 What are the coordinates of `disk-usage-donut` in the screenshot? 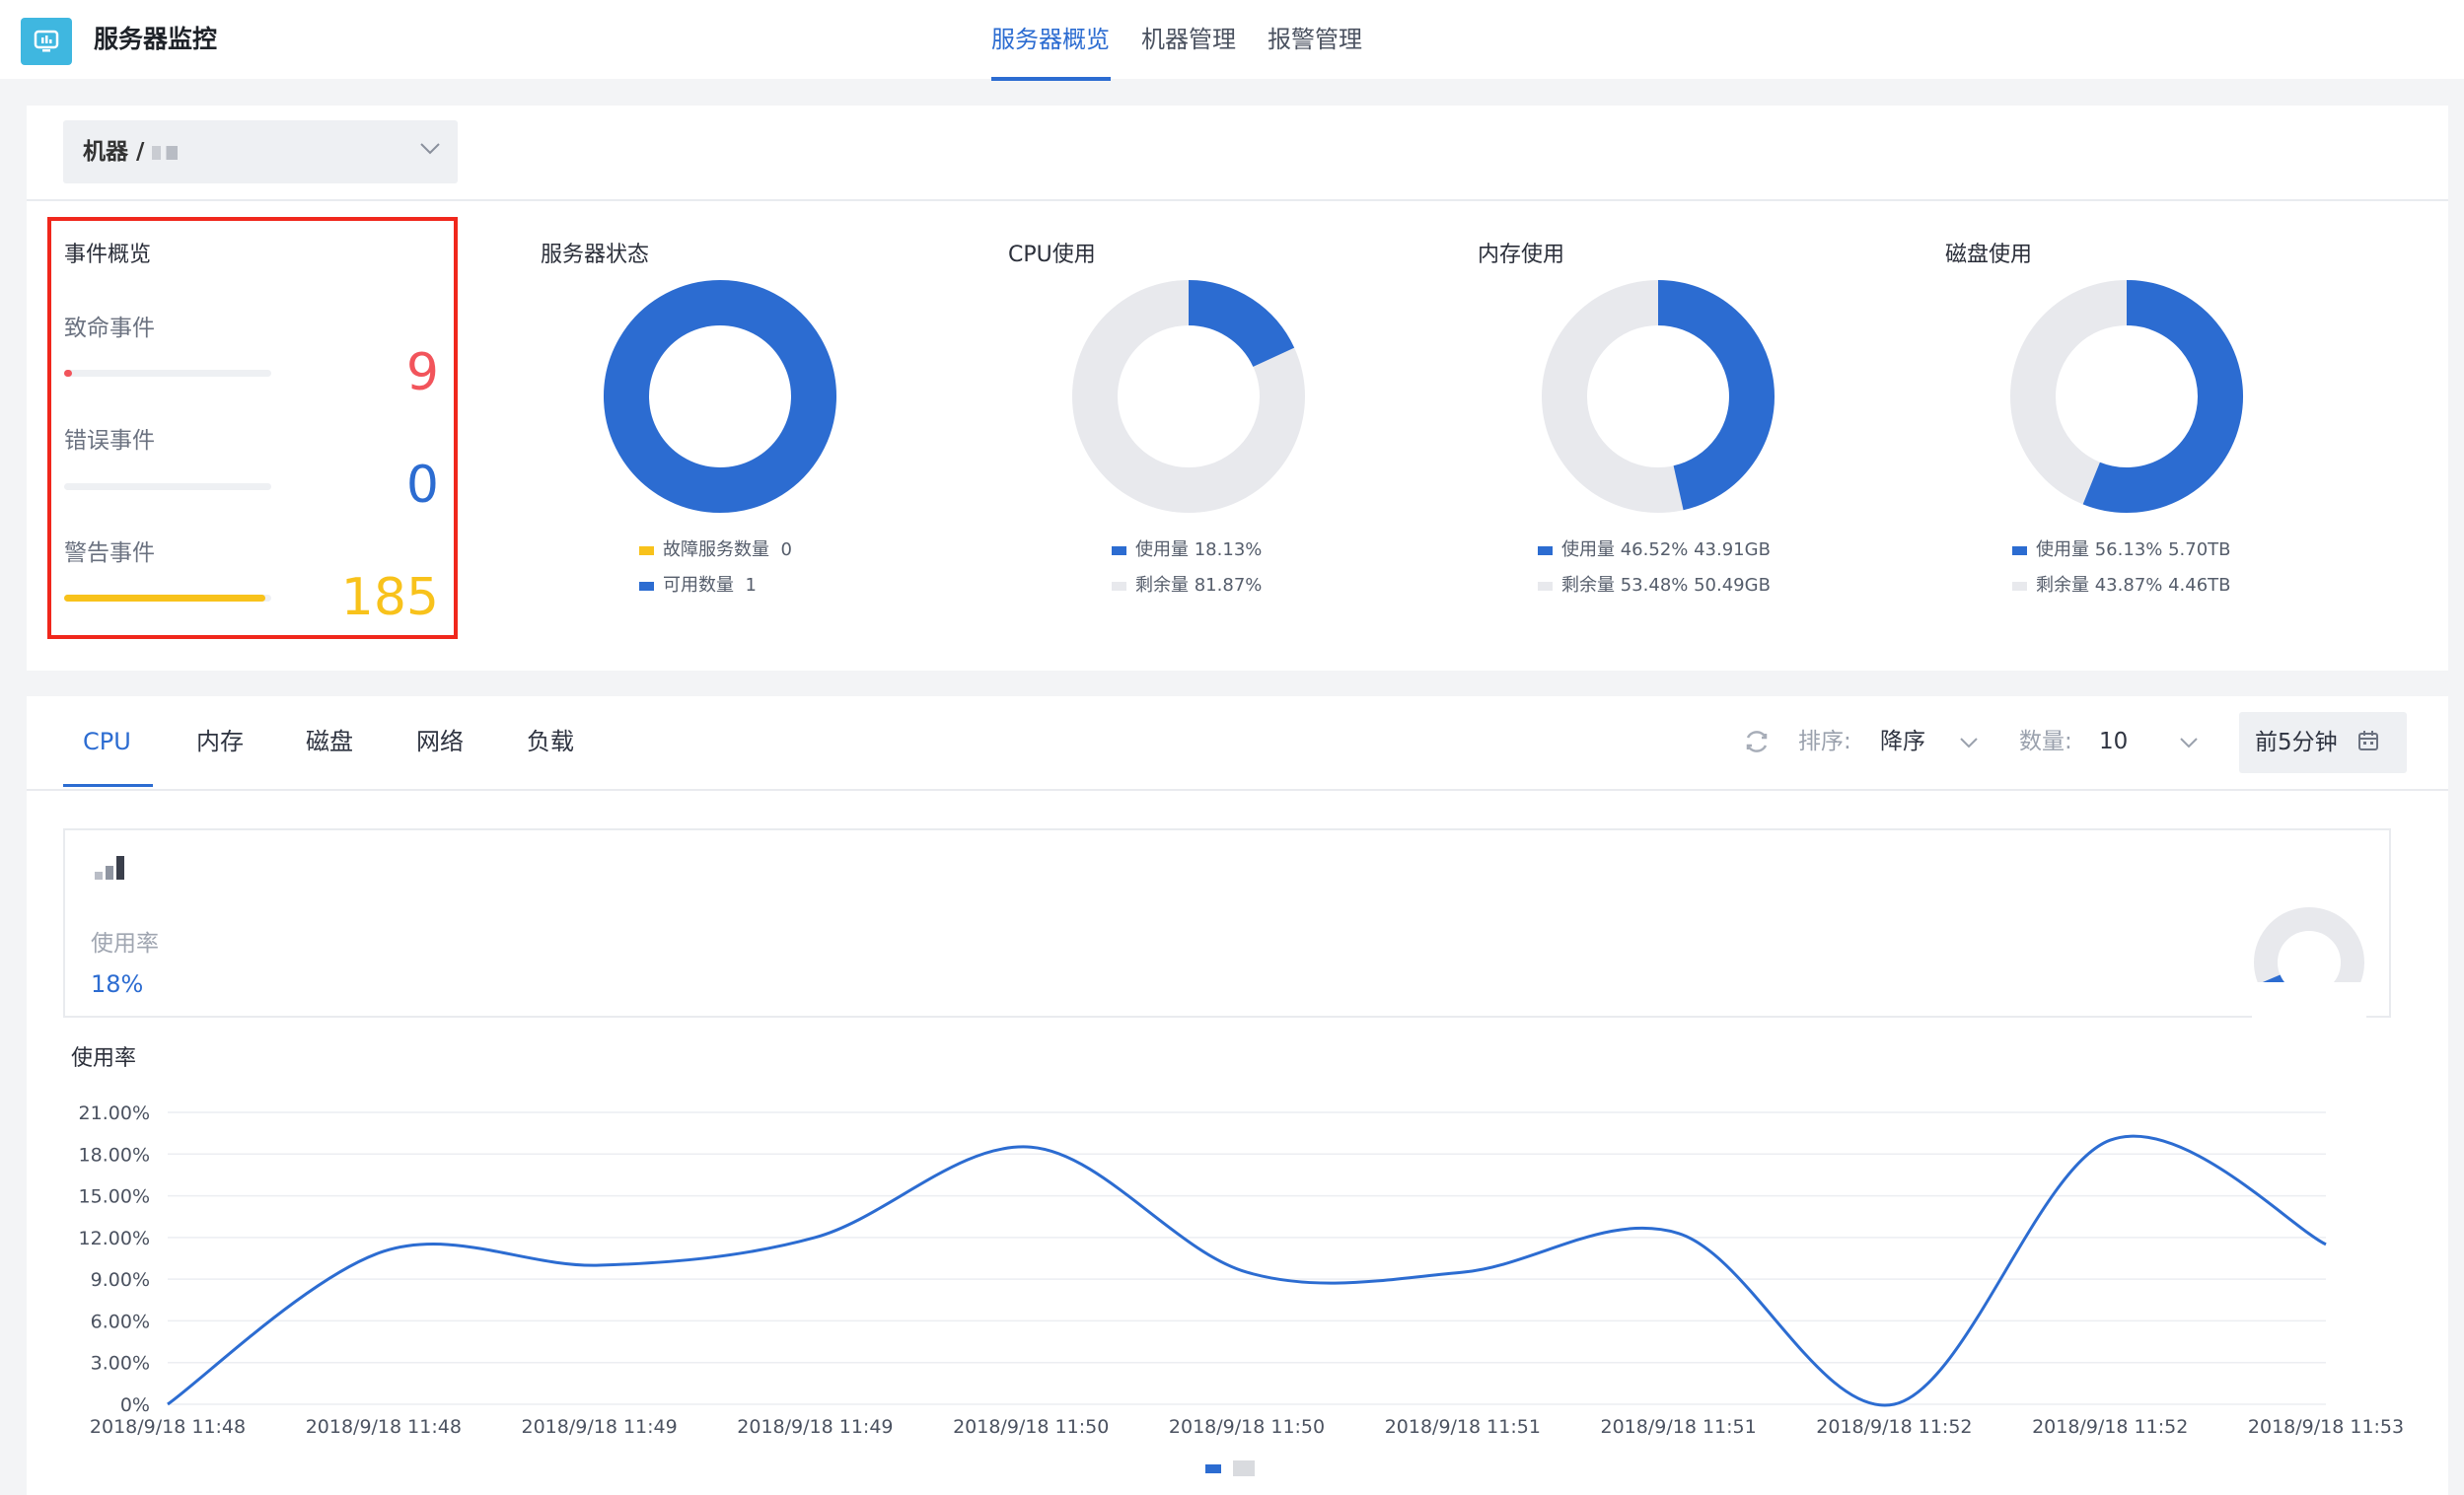 It's located at (2126, 396).